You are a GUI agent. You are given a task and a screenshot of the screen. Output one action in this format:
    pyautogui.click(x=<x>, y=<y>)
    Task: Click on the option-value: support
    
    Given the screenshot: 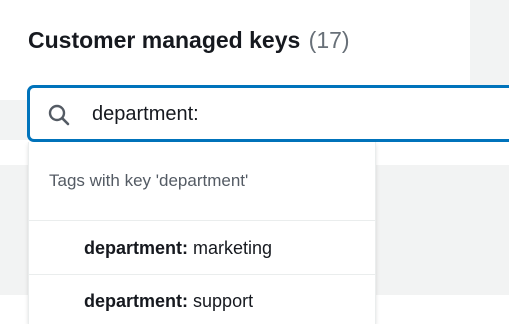 What is the action you would take?
    pyautogui.click(x=223, y=301)
    